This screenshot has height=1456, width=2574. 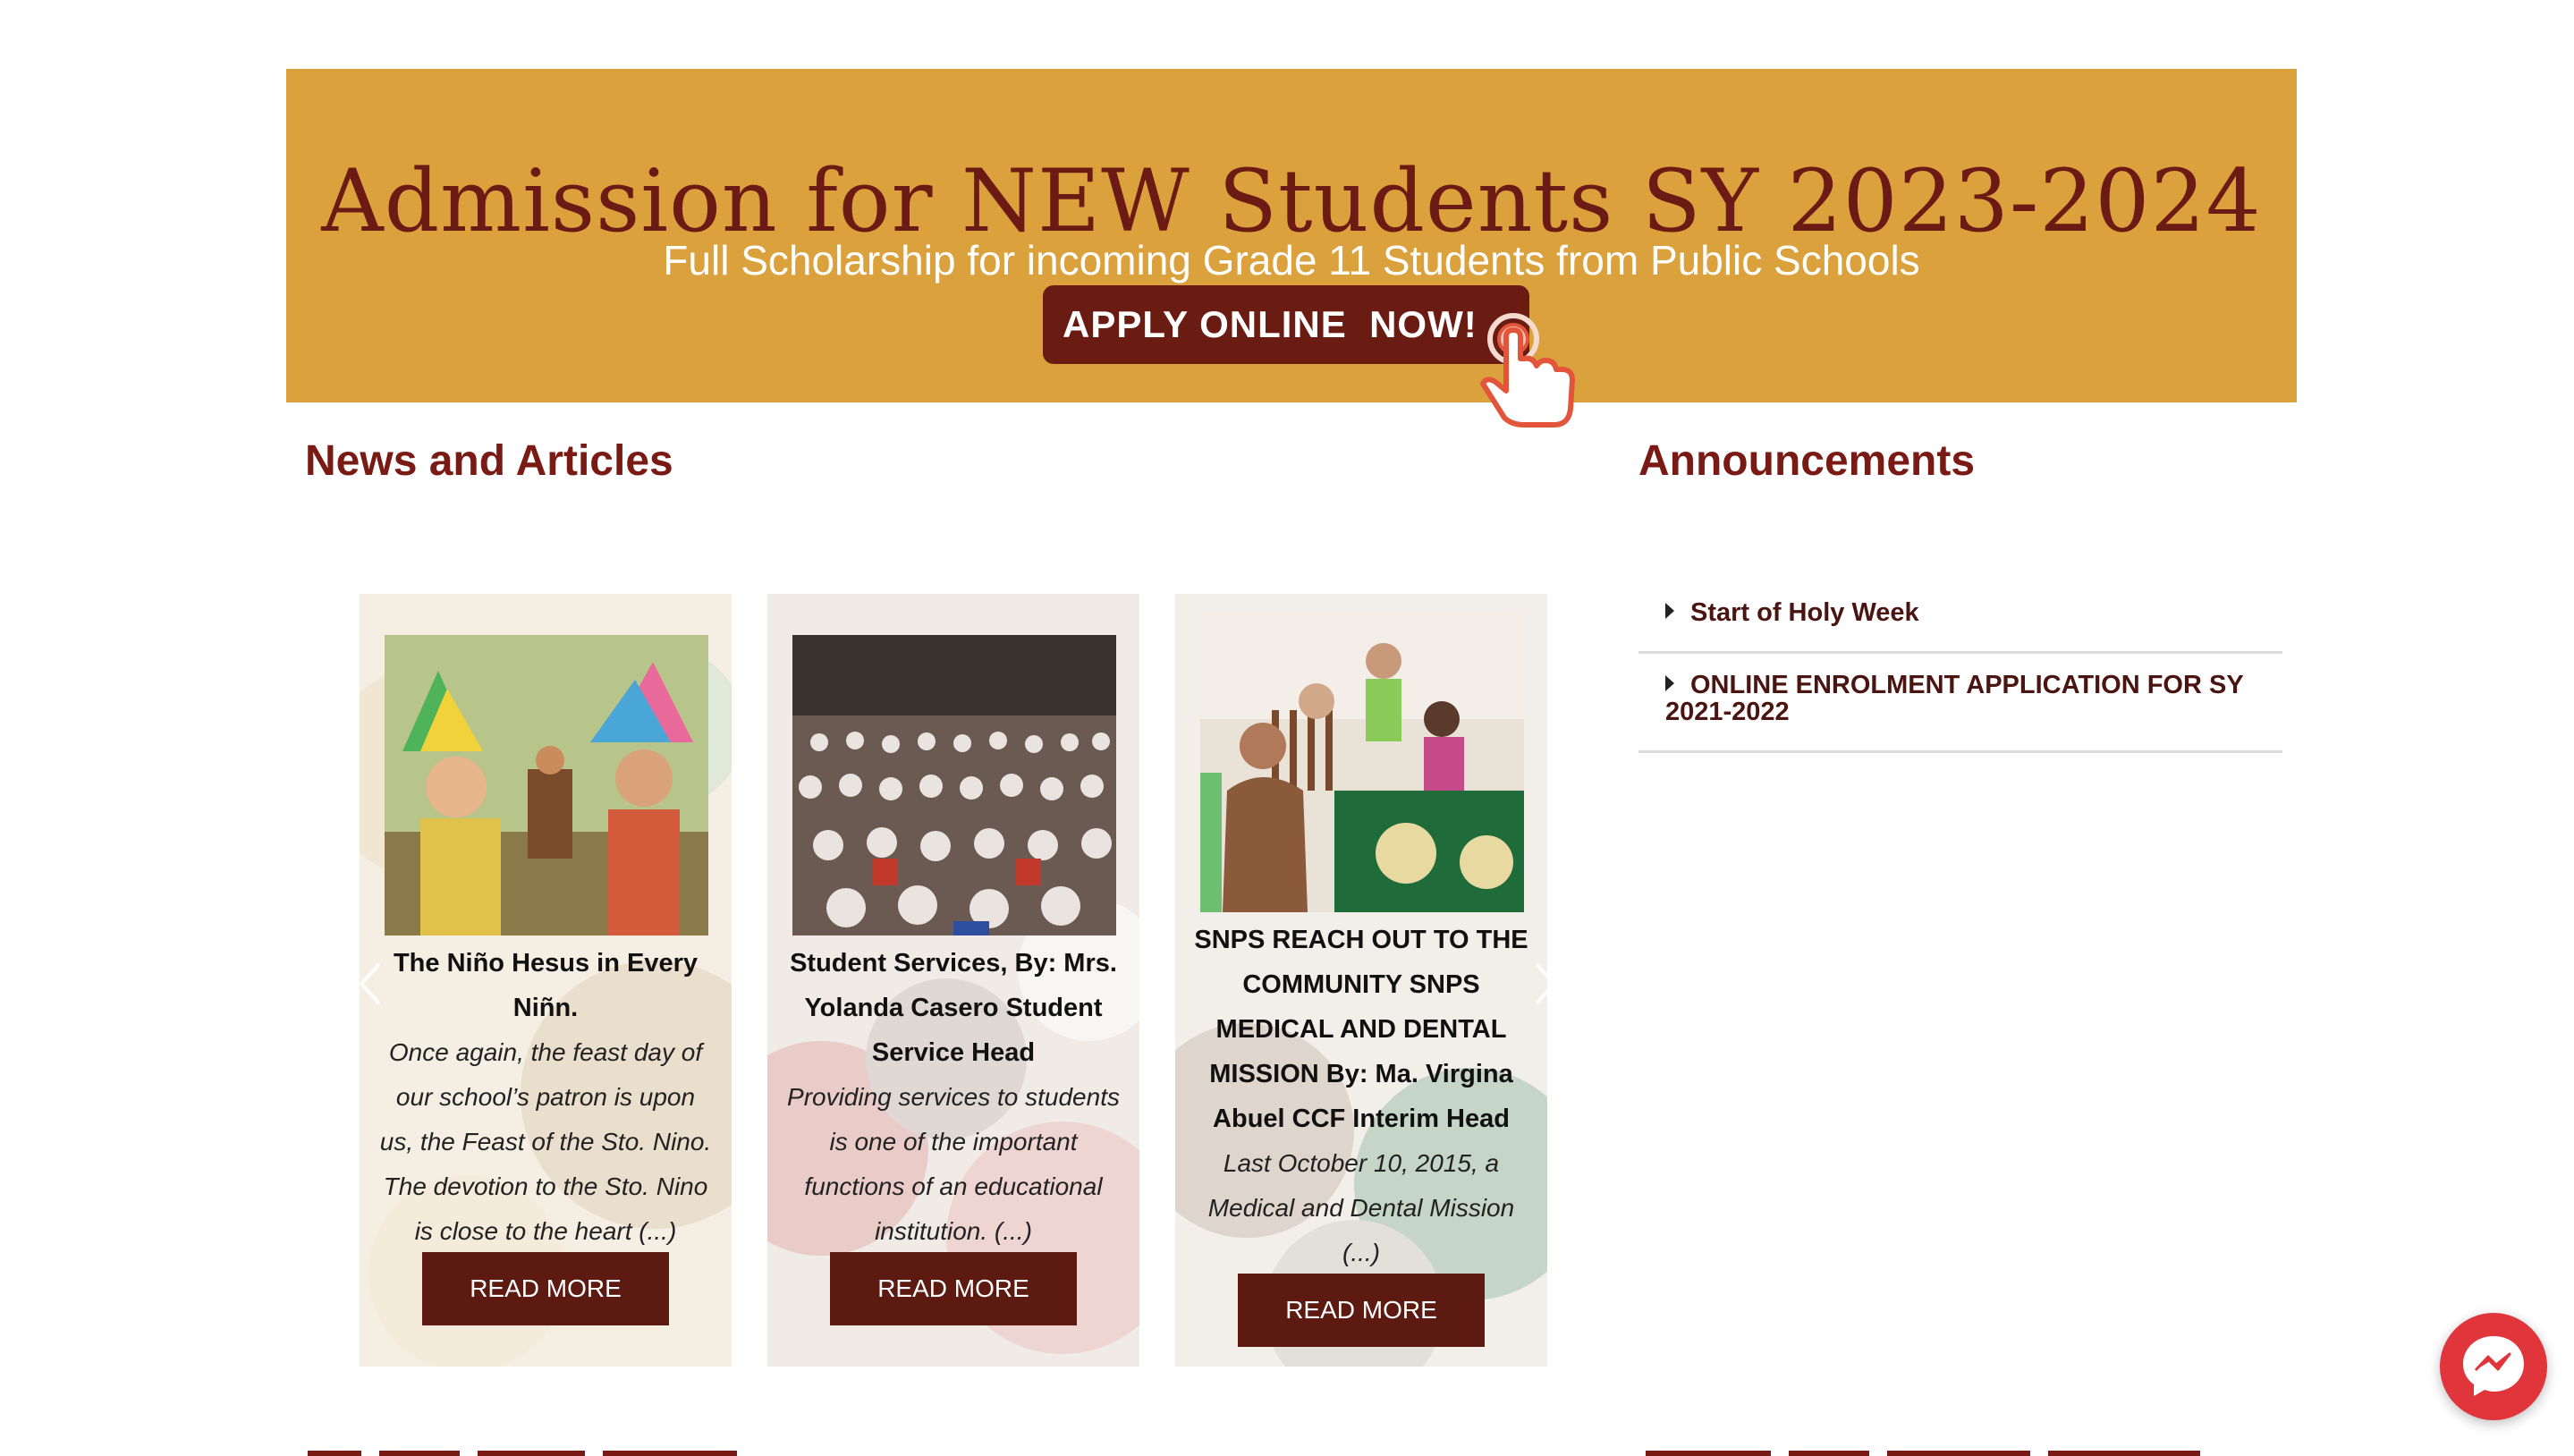 What do you see at coordinates (1807, 461) in the screenshot?
I see `announcements-heading: Announcements` at bounding box center [1807, 461].